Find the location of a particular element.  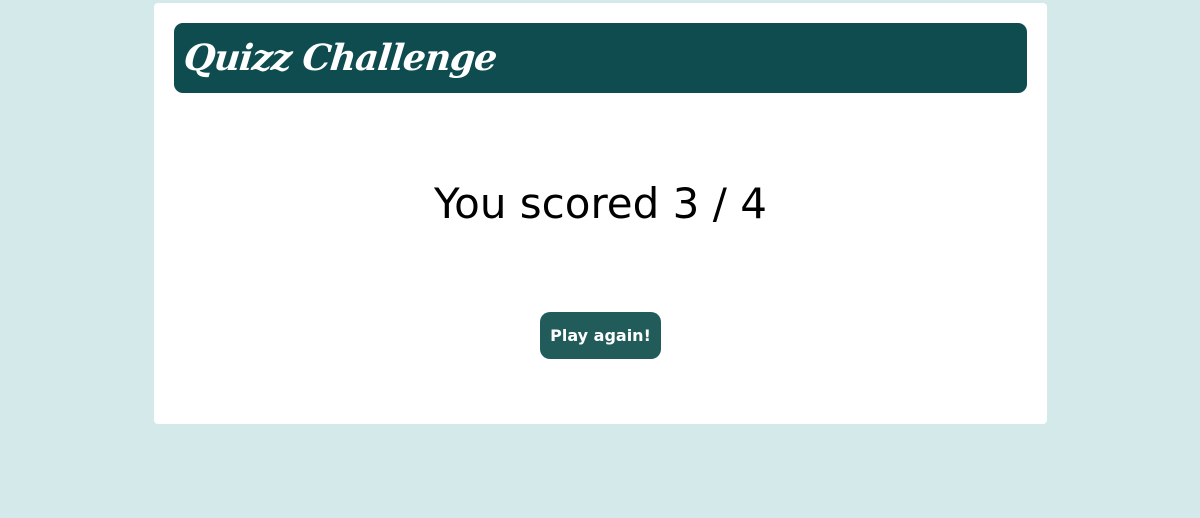

app-header: Quizz Challenge is located at coordinates (600, 58).